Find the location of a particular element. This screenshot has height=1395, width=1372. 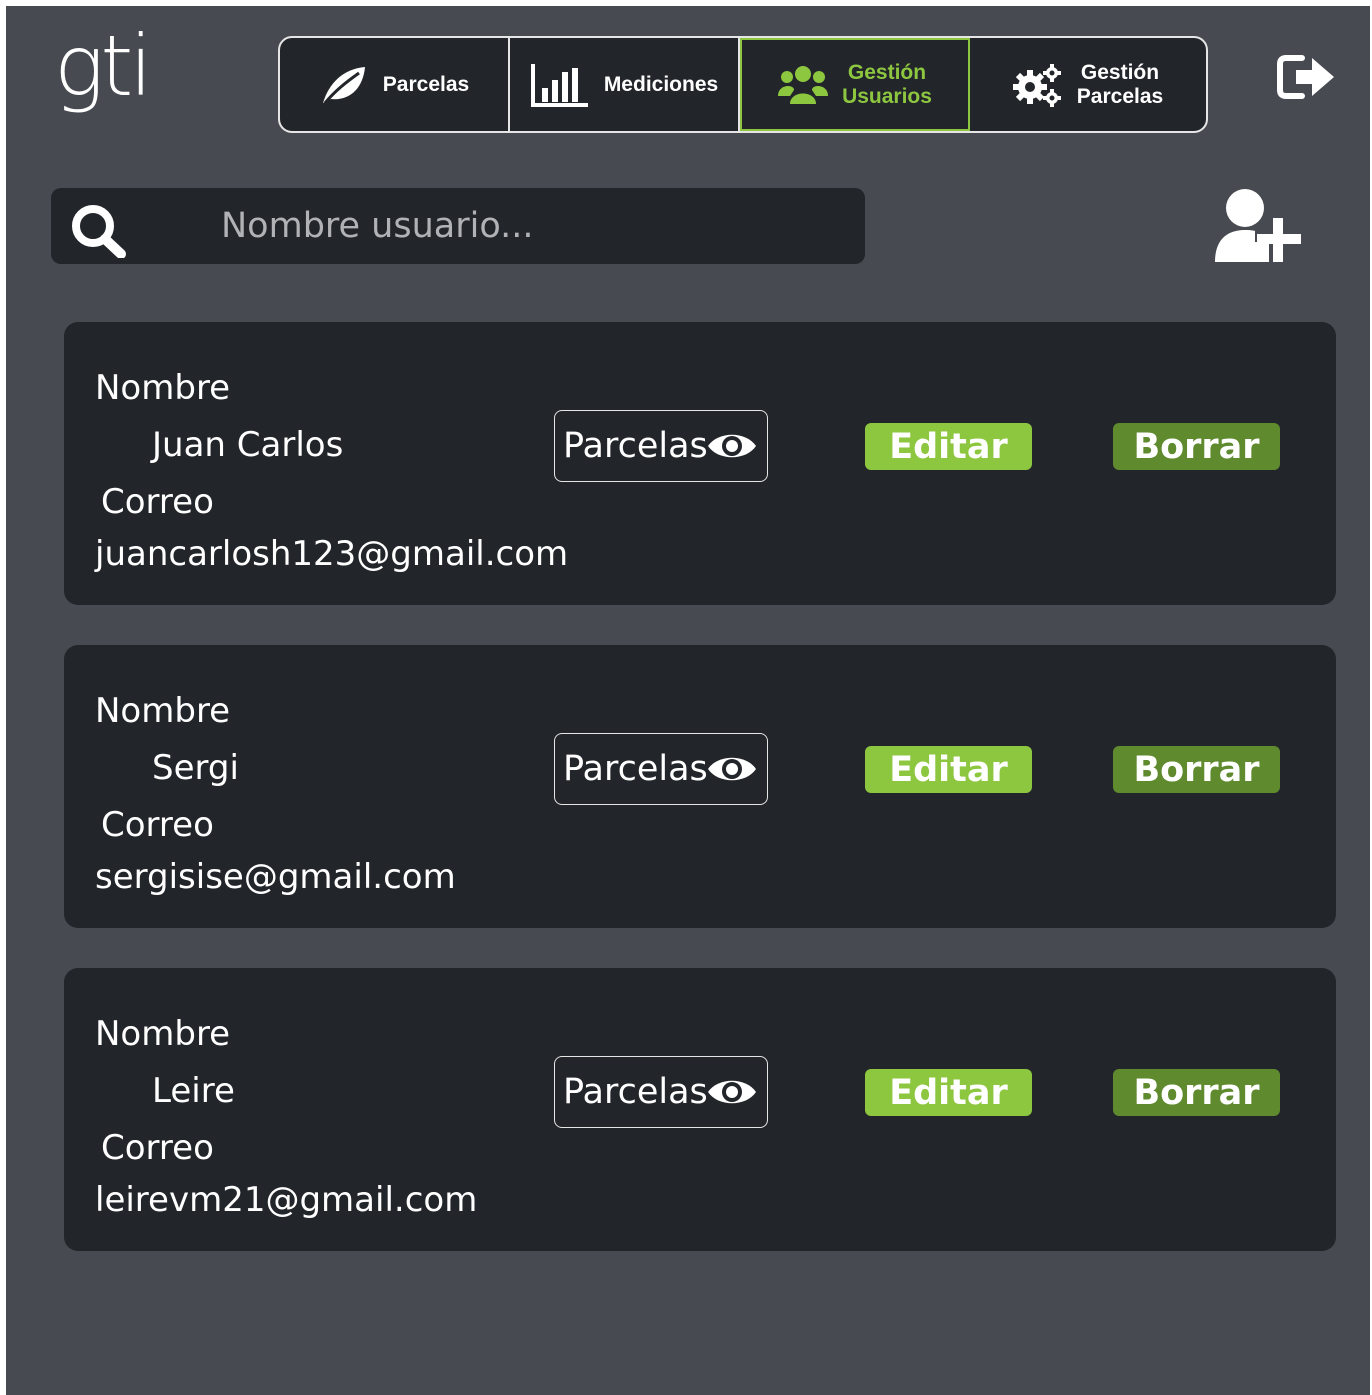

nav-item-parcelas: Parcelas is located at coordinates (395, 84).